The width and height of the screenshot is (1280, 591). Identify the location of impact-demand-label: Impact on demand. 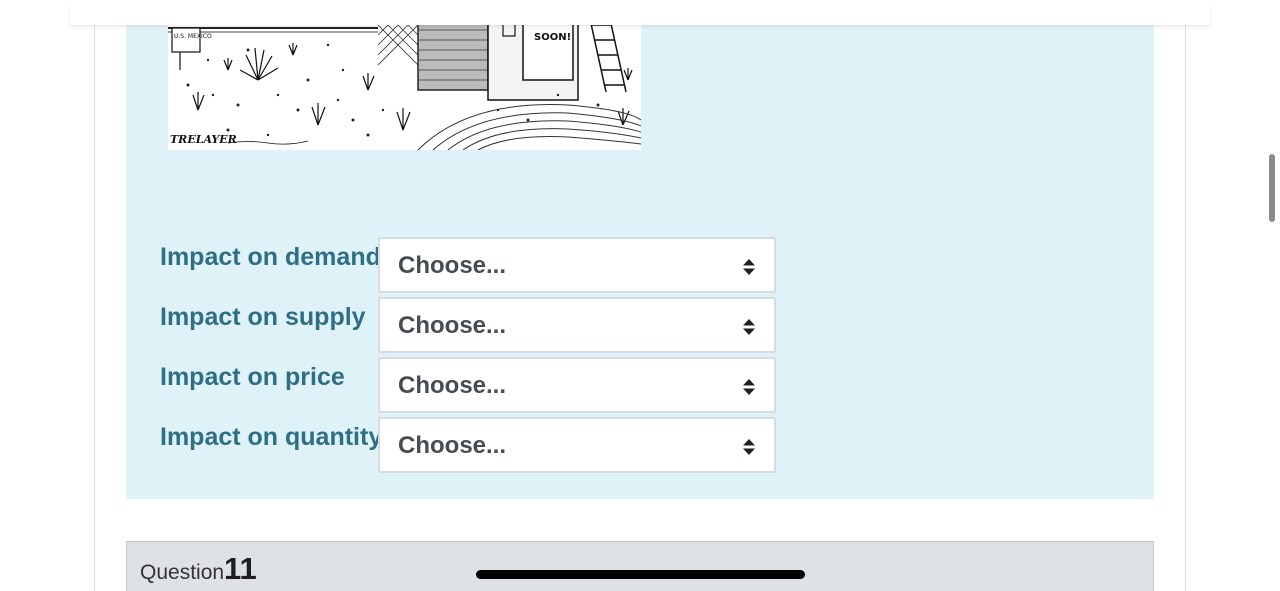
(270, 257).